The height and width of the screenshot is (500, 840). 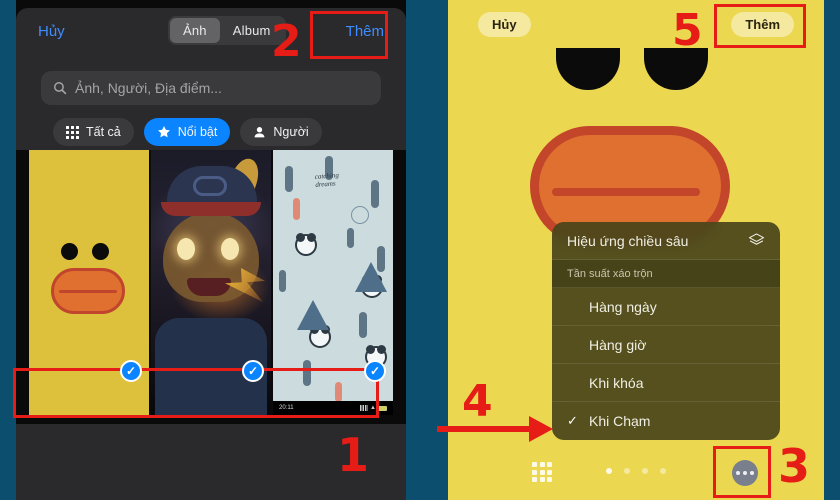 I want to click on cap-logo, so click(x=210, y=186).